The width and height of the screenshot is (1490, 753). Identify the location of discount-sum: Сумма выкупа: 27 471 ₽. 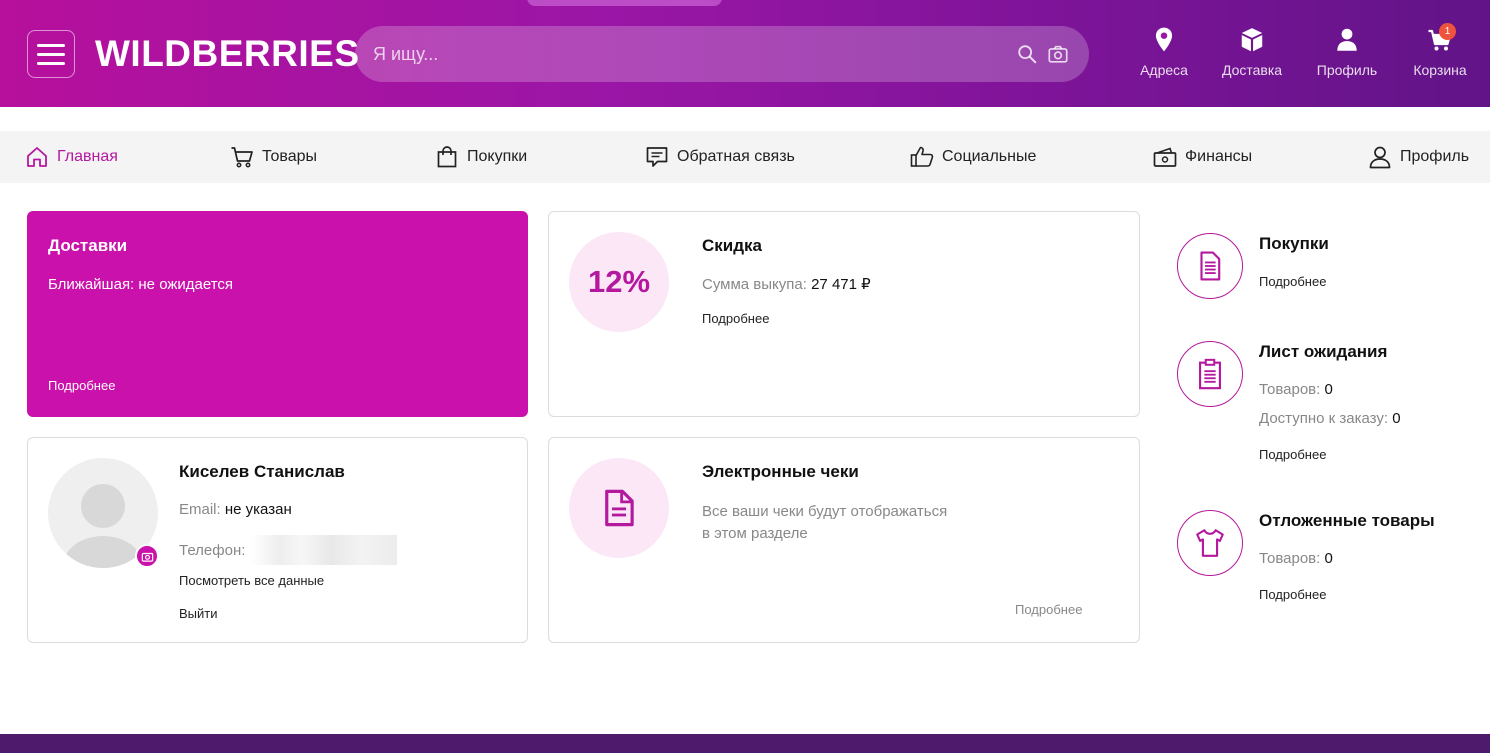
(786, 284).